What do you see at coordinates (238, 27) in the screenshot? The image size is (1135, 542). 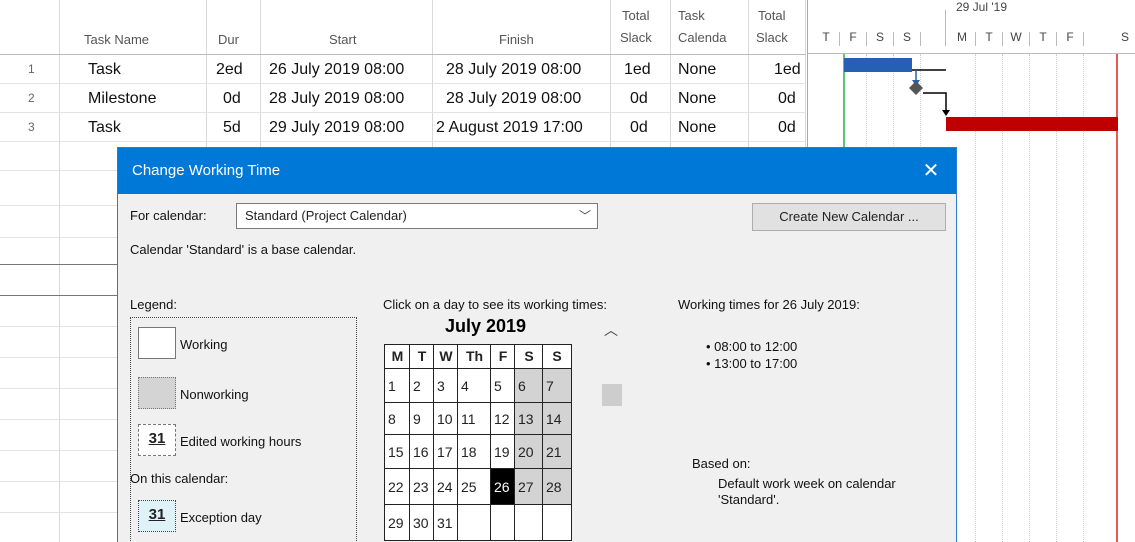 I see `header-dur: Dur` at bounding box center [238, 27].